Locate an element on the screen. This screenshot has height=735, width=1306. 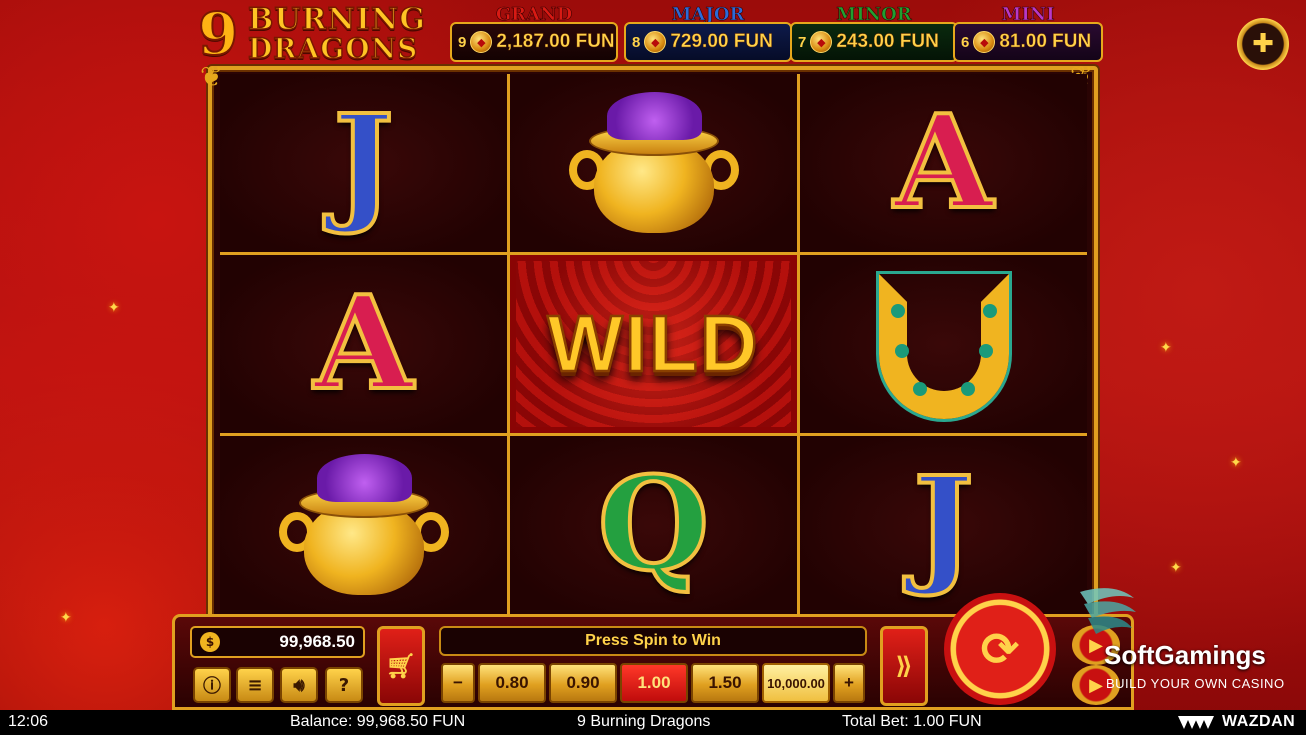
sound-button: 🔊︎ is located at coordinates (299, 685).